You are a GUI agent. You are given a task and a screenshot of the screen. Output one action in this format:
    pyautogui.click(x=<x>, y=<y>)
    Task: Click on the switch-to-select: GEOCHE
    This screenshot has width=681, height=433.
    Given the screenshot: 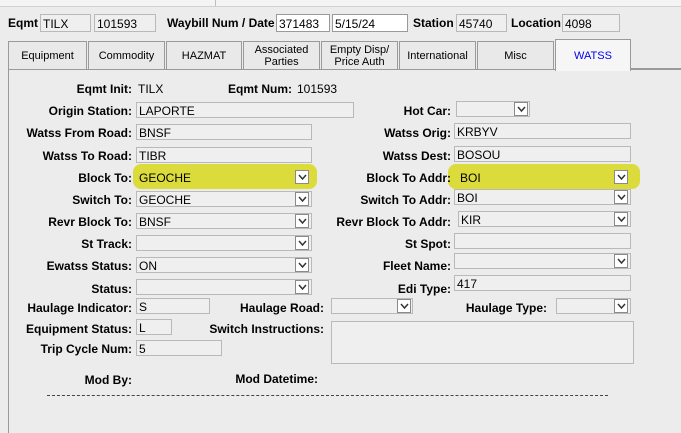 What is the action you would take?
    pyautogui.click(x=224, y=199)
    